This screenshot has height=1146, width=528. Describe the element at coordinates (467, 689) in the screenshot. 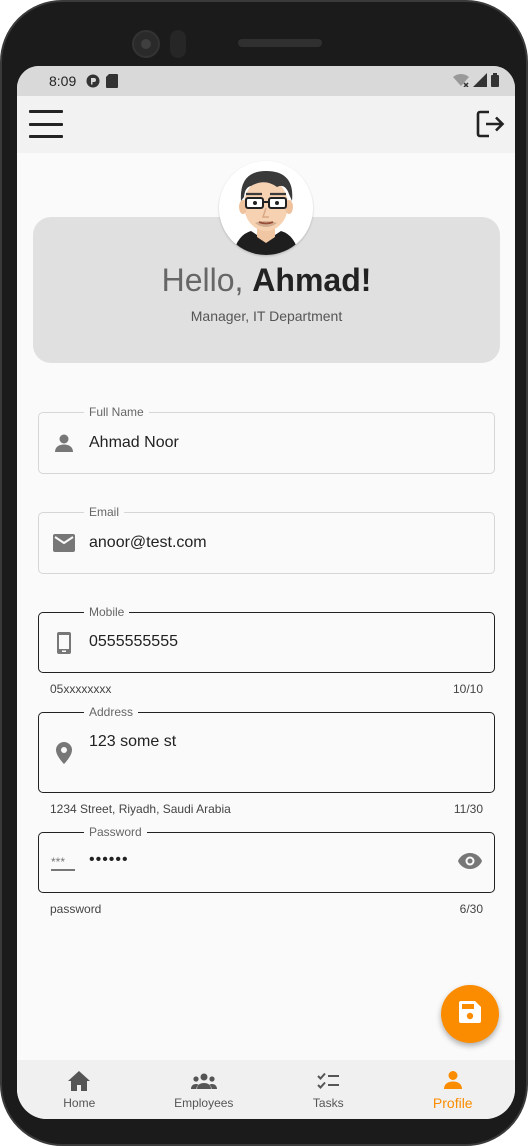

I see `mobile-counter: 10/10` at that location.